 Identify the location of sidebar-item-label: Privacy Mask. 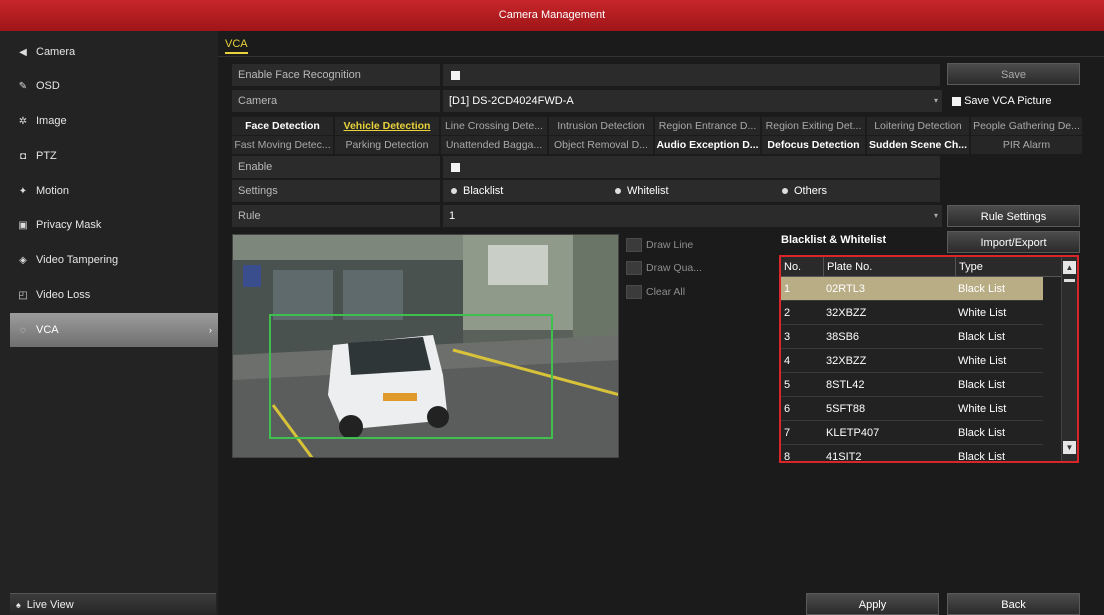
(69, 225).